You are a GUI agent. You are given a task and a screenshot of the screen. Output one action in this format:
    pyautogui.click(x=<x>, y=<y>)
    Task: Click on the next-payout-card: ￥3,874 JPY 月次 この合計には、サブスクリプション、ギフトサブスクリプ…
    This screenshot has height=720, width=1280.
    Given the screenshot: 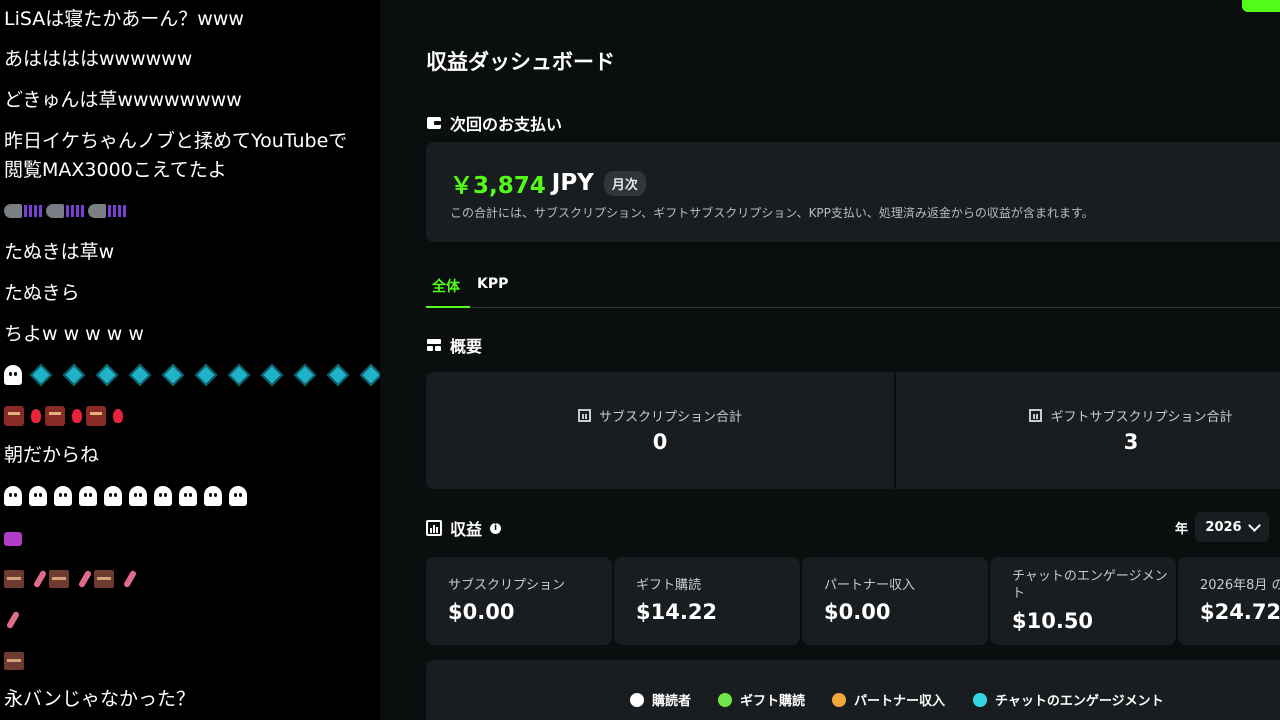 What is the action you would take?
    pyautogui.click(x=853, y=192)
    